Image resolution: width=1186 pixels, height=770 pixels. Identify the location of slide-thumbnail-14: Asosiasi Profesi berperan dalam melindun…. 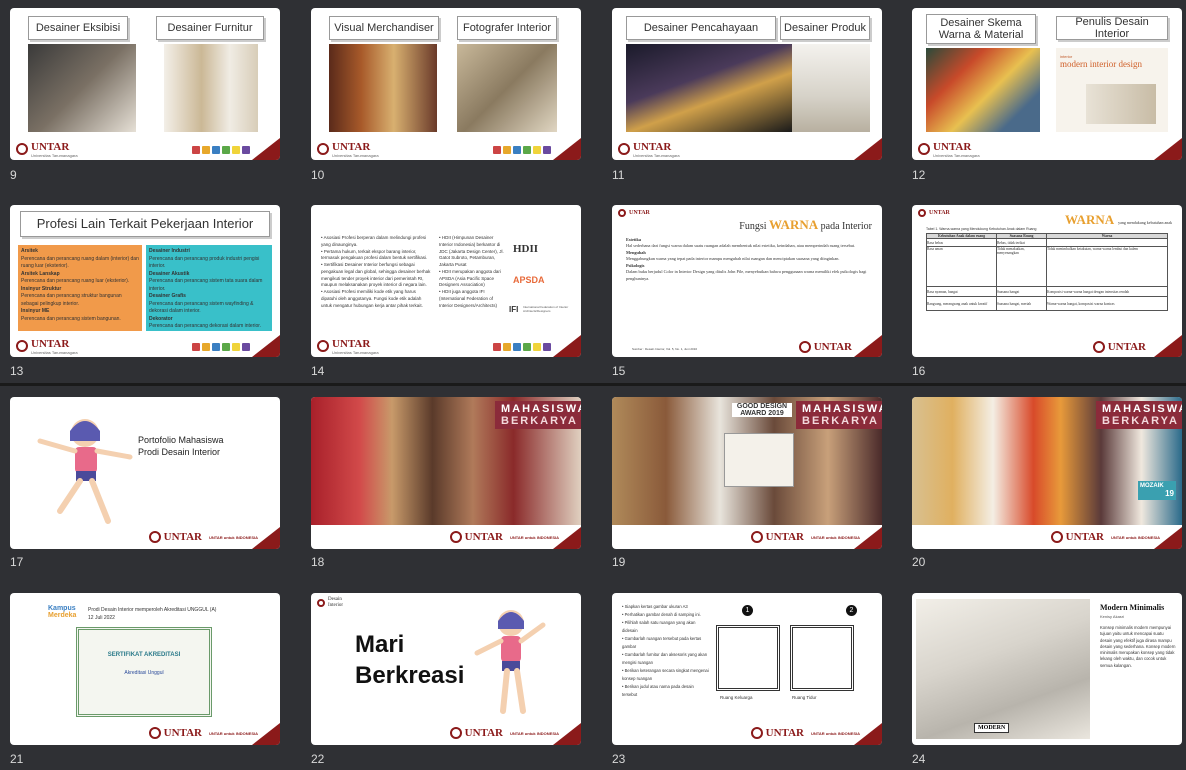
(446, 281).